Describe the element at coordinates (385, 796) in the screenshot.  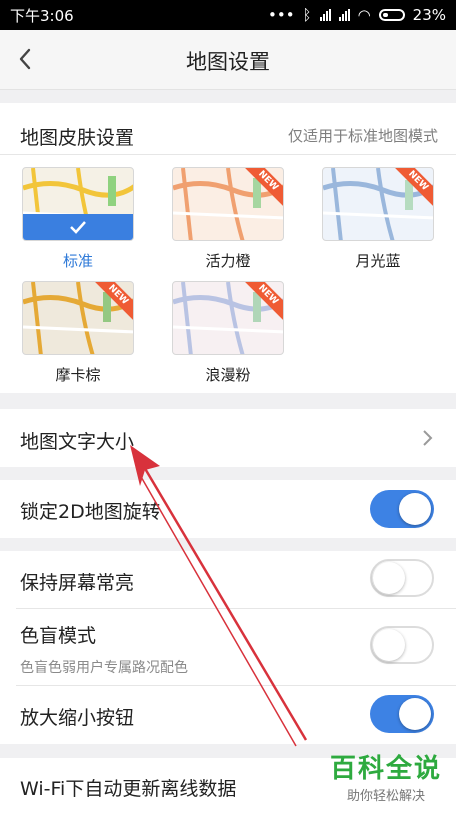
I see `watermark-sub: 助你轻松解决` at that location.